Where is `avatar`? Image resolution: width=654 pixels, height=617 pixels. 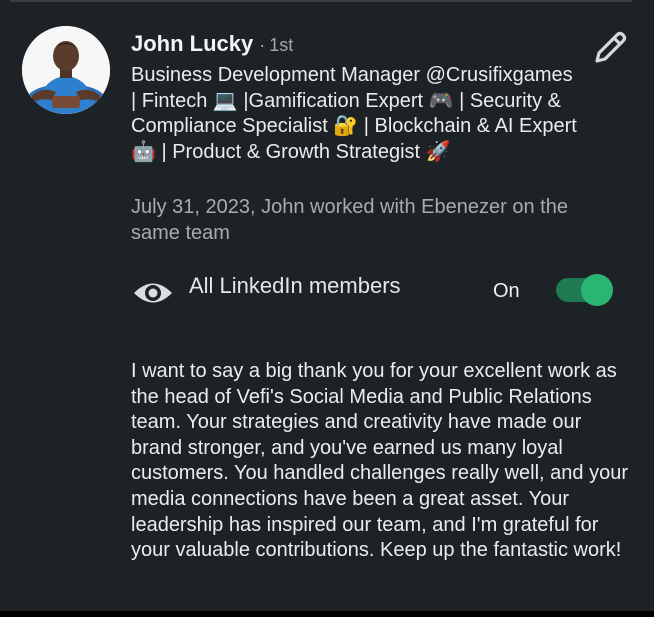
avatar is located at coordinates (66, 70).